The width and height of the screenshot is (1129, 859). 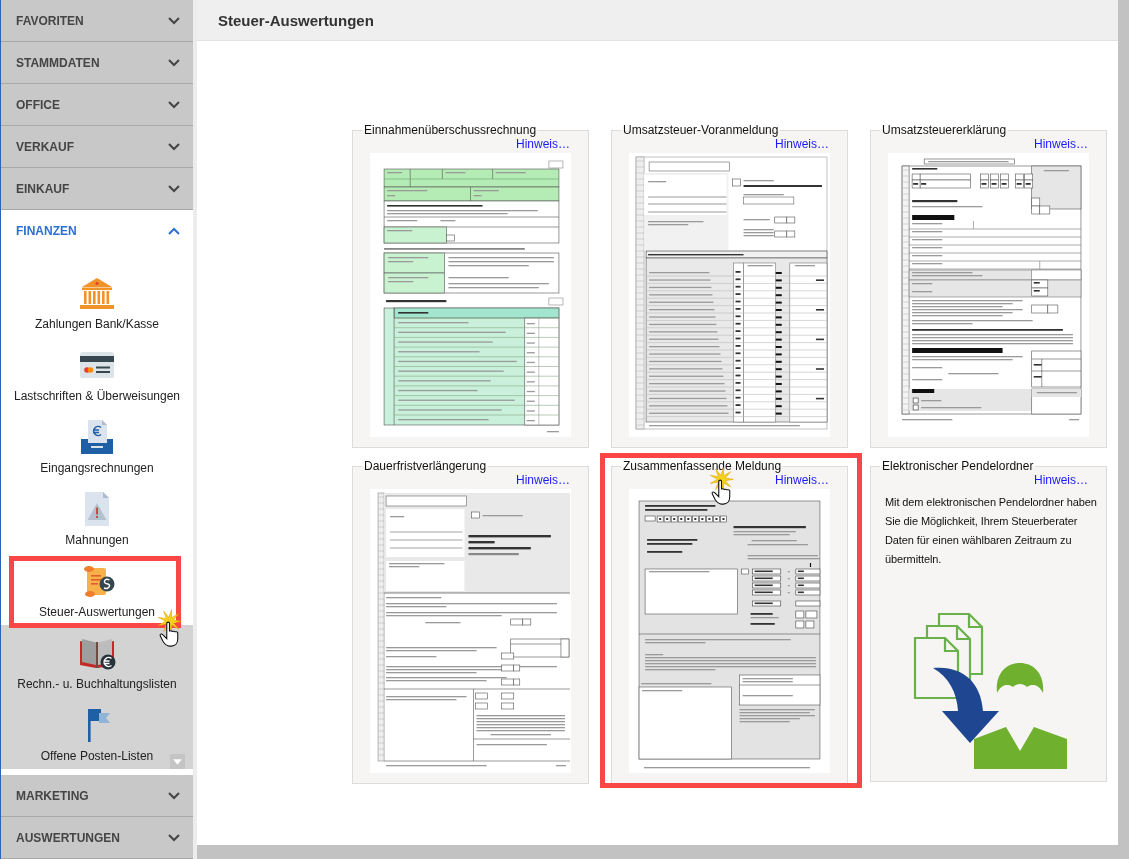 What do you see at coordinates (1020, 716) in the screenshot?
I see `person-silhouette-icon` at bounding box center [1020, 716].